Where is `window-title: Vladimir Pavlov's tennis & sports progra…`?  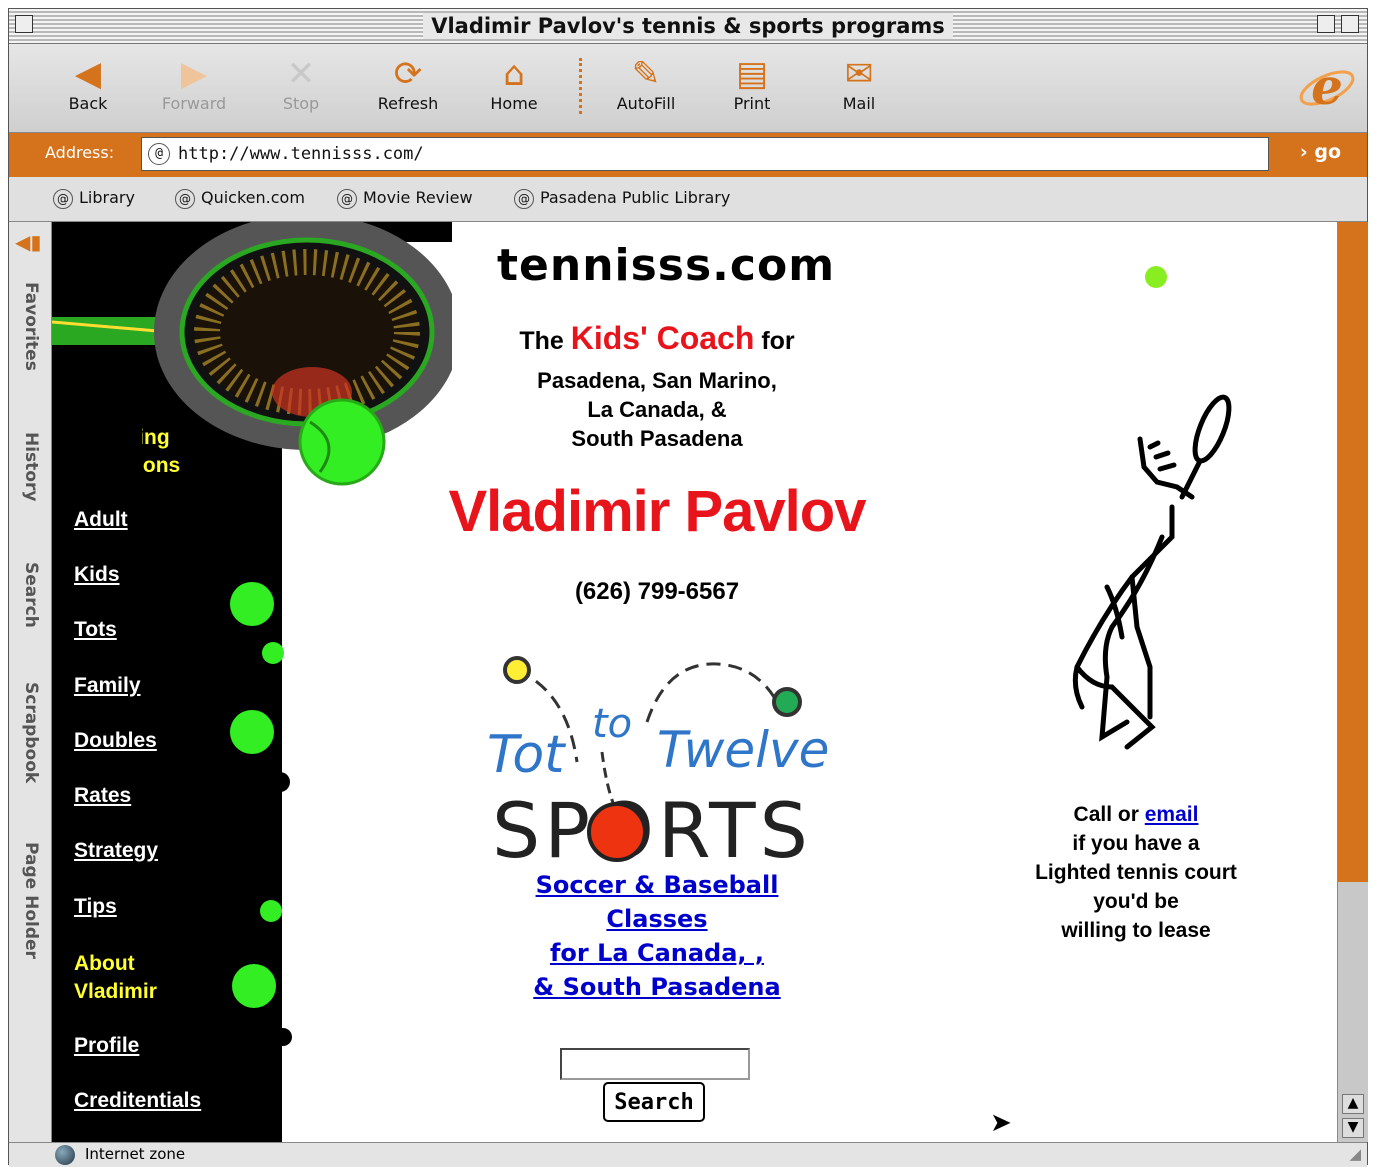 window-title: Vladimir Pavlov's tennis & sports progra… is located at coordinates (688, 26).